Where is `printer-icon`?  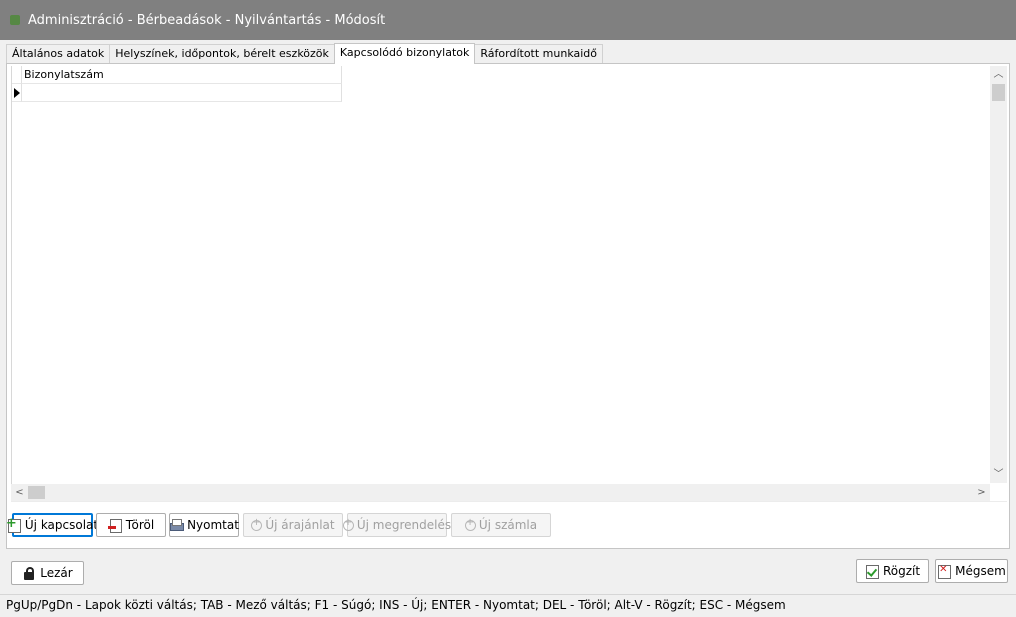 printer-icon is located at coordinates (177, 525).